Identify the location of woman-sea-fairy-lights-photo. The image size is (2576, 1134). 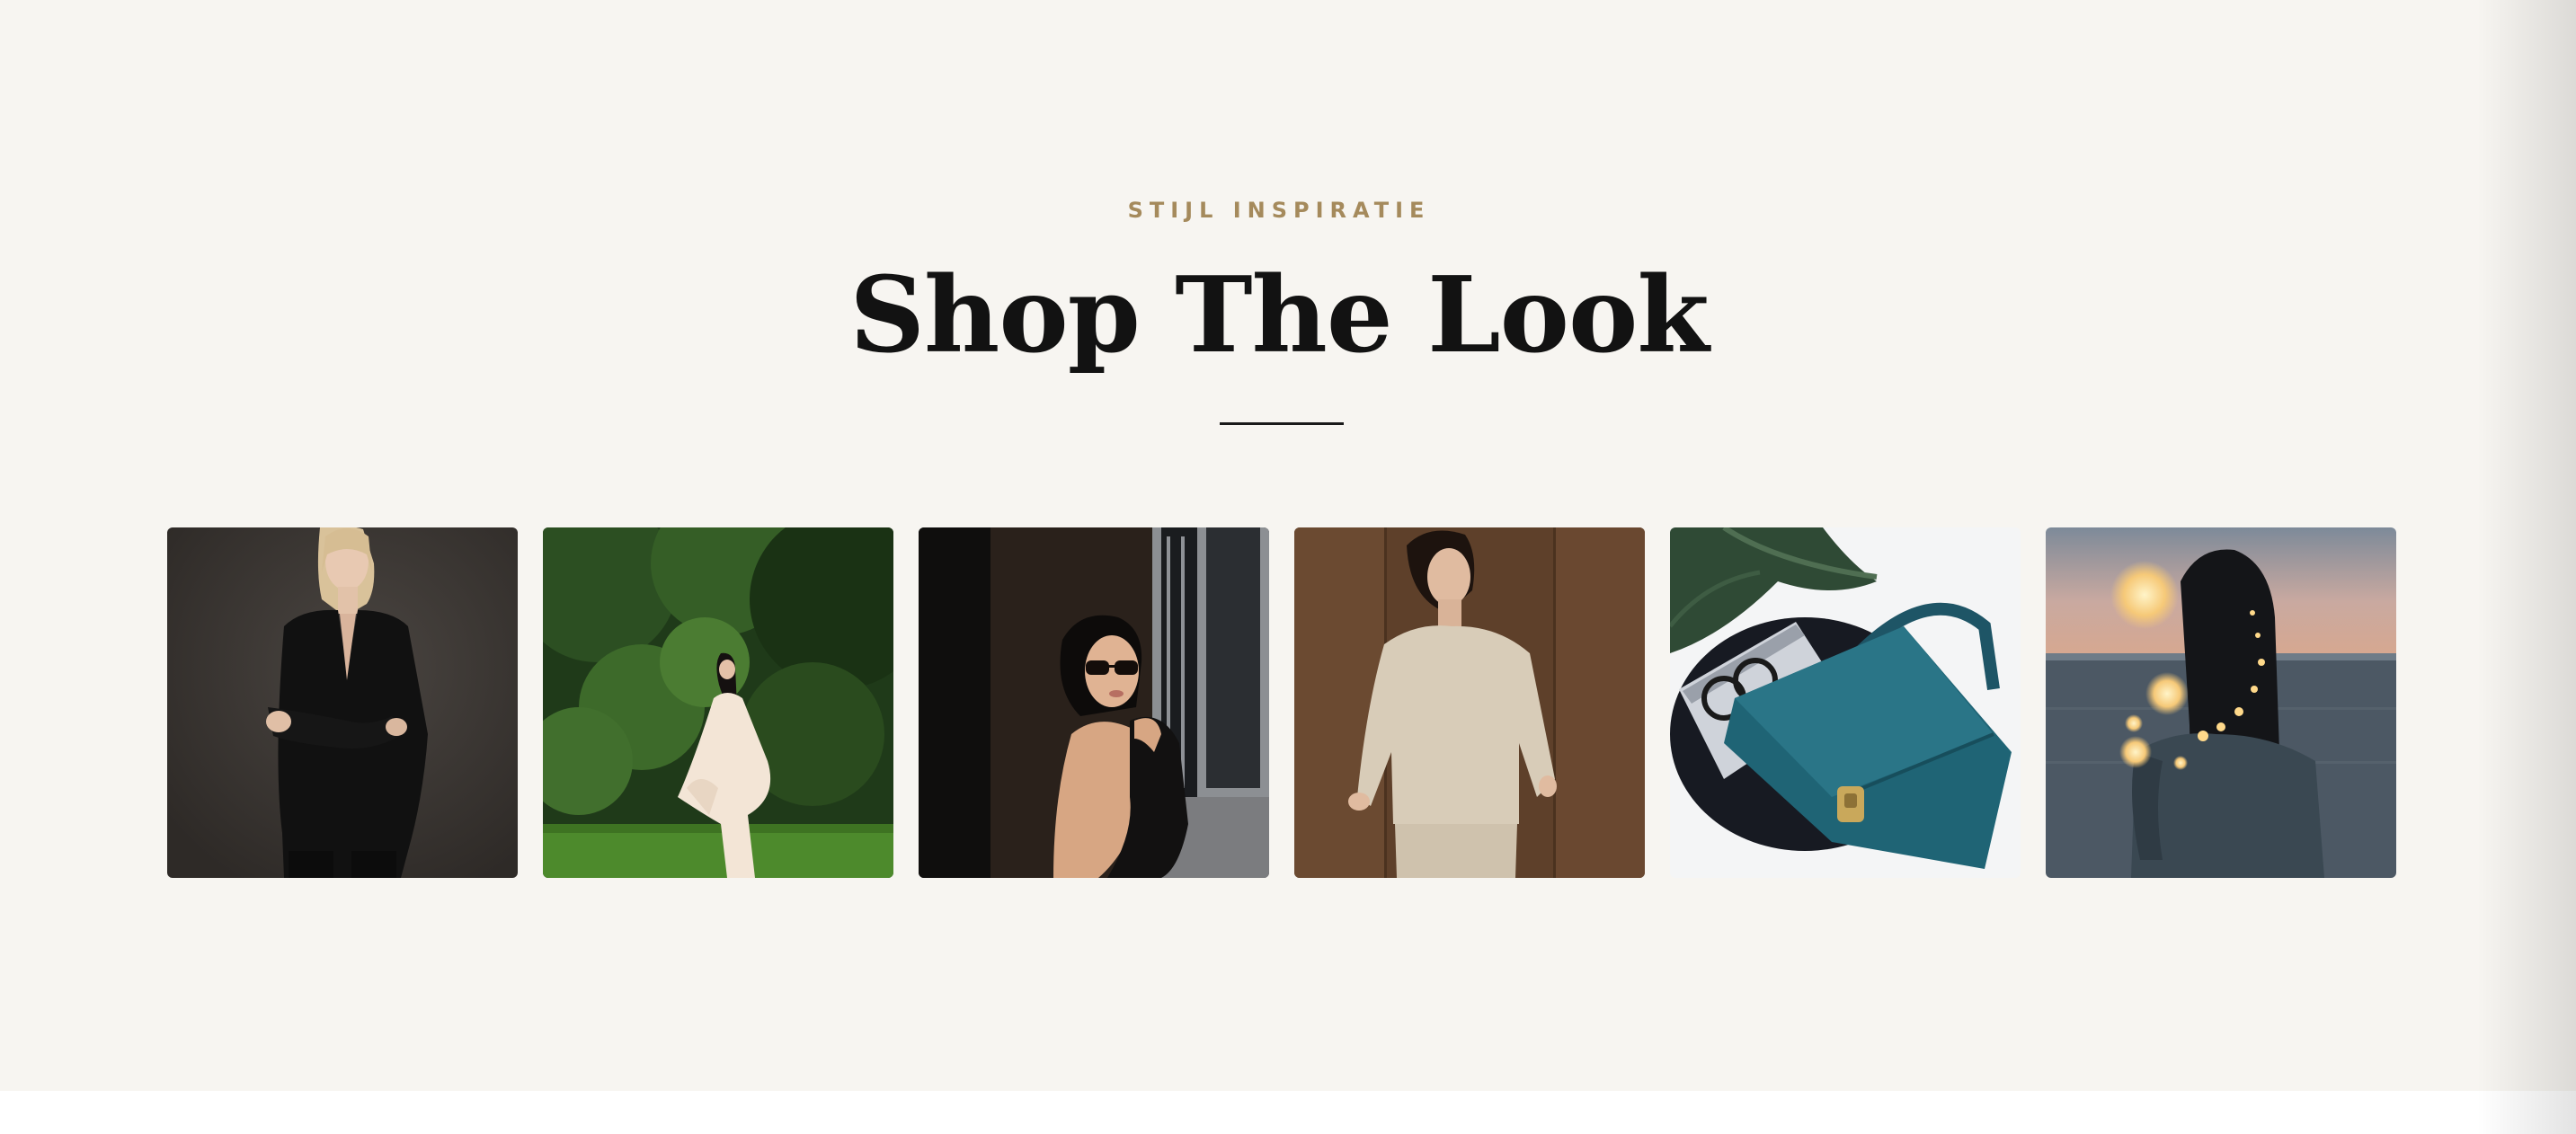
(2221, 702).